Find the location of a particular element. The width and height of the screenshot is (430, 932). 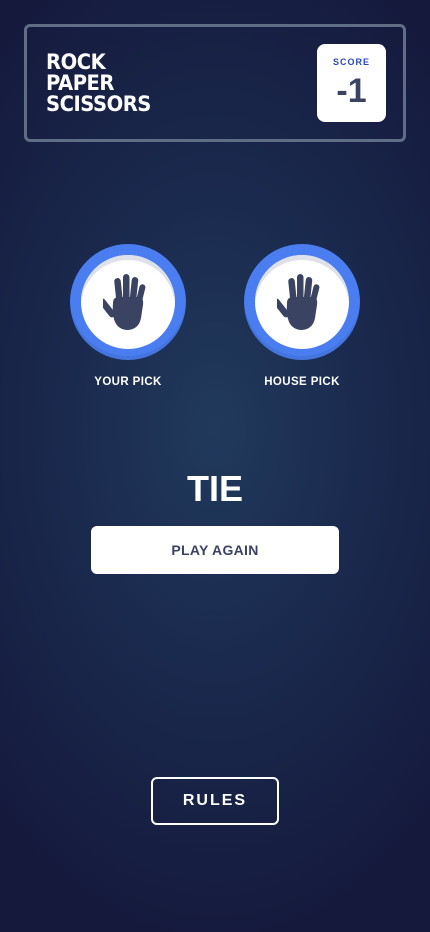

game-title: ROCK PAPER SCISSORS is located at coordinates (98, 83).